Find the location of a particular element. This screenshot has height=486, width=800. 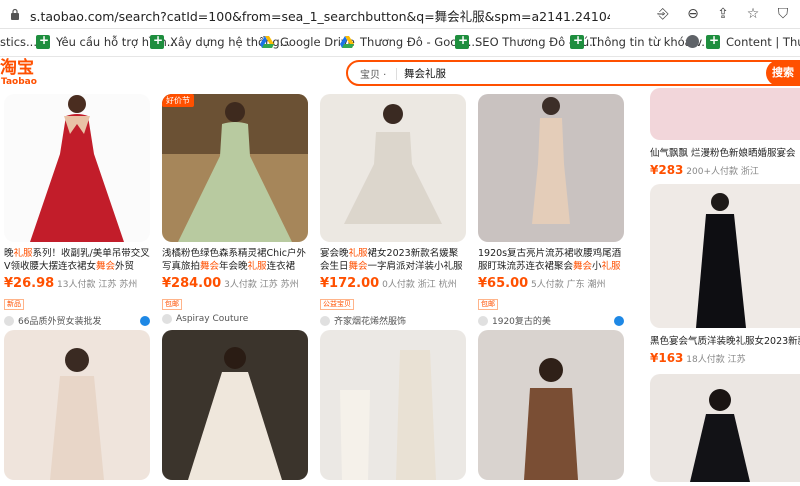

title-part: 连衣裙 is located at coordinates (281, 266).